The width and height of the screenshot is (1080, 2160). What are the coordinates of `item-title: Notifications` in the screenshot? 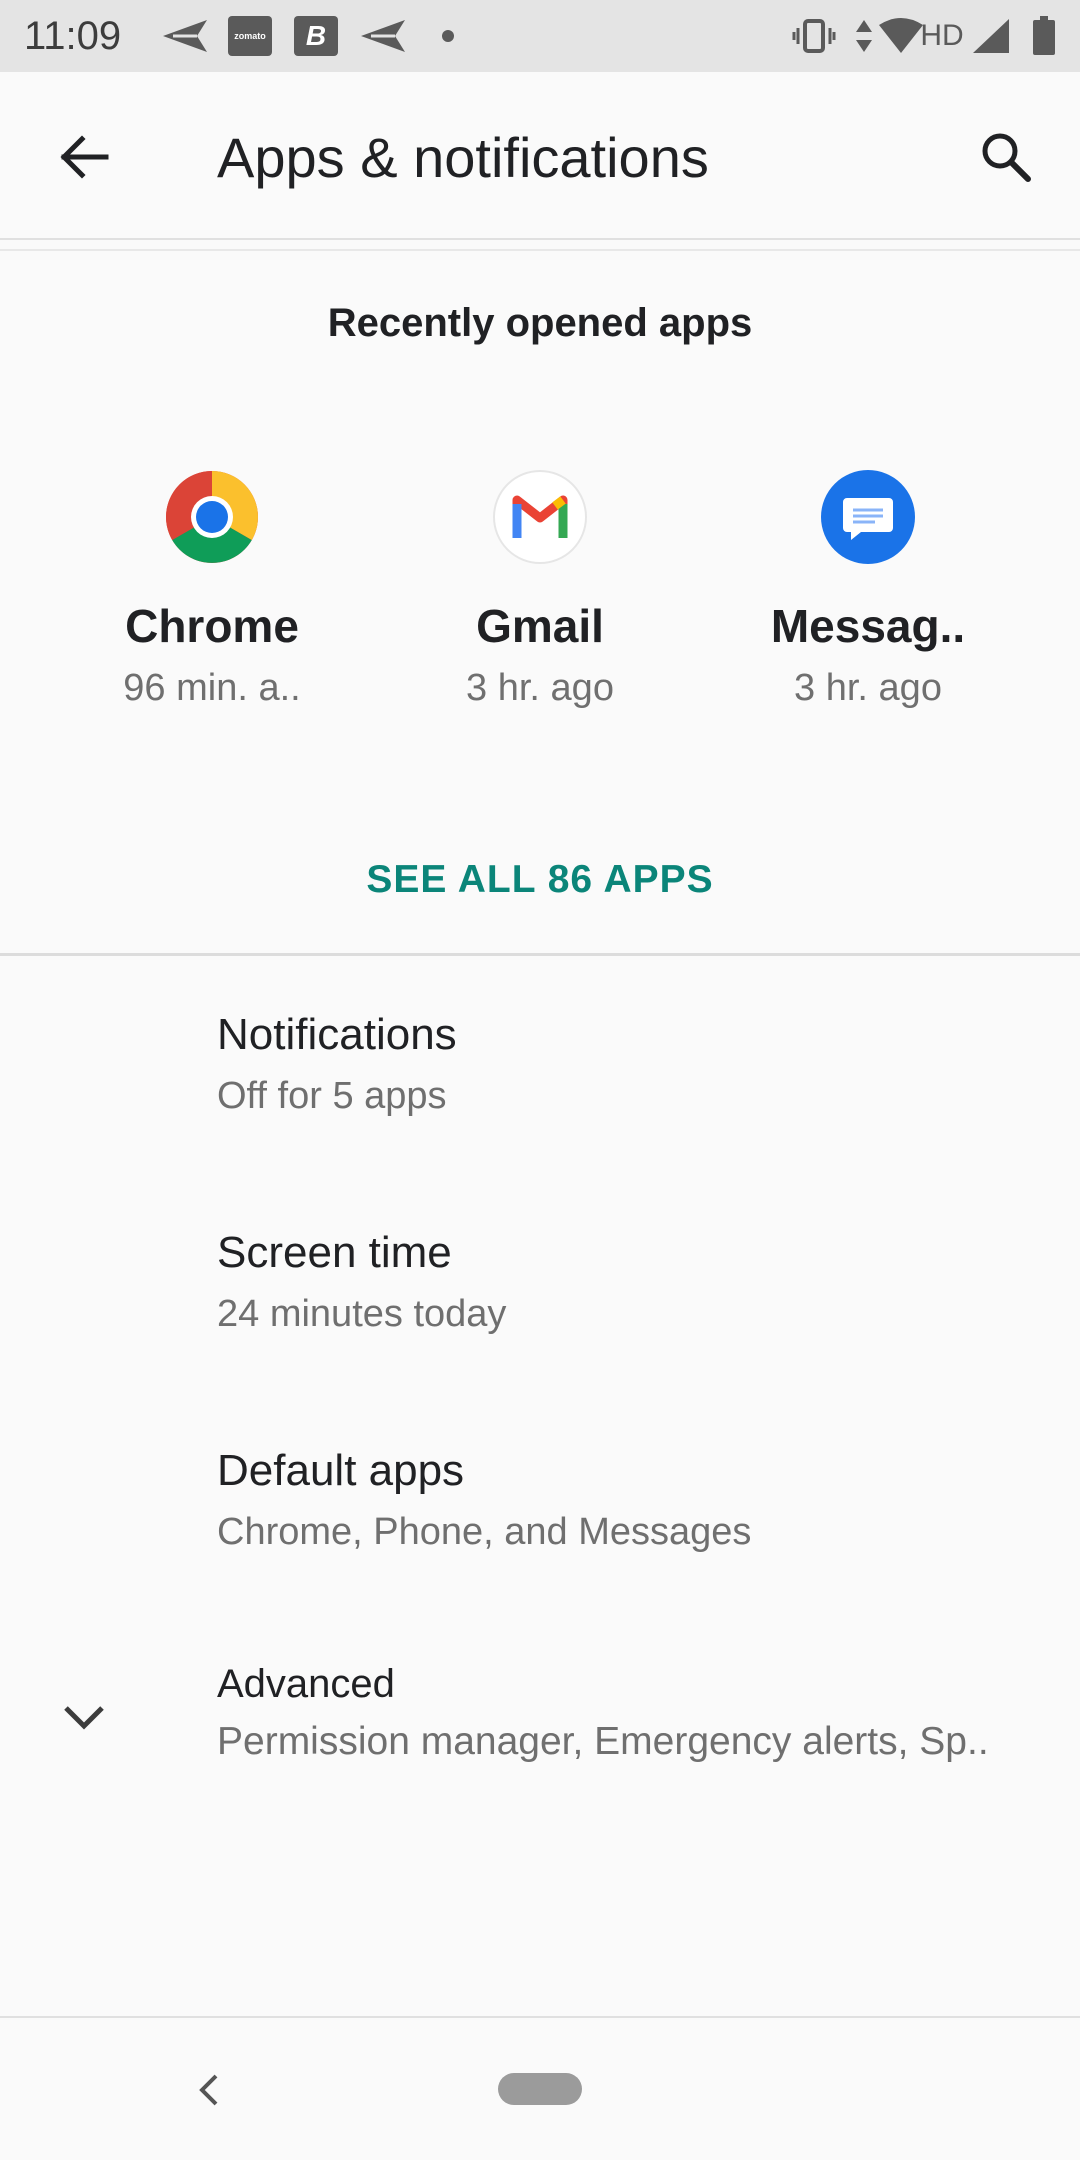 It's located at (337, 1034).